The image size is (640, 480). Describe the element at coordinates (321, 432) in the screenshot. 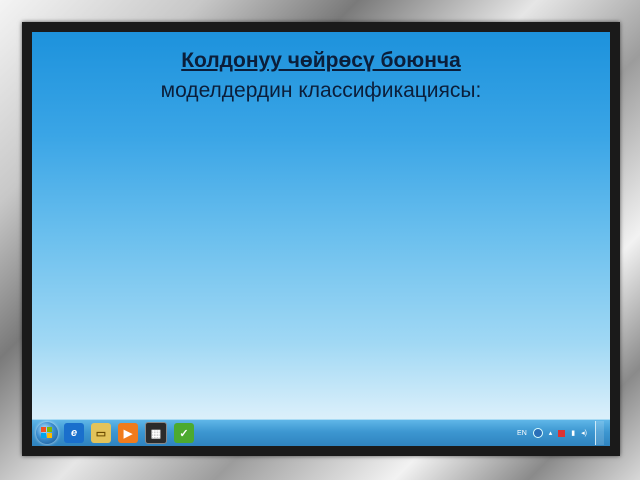

I see `taskbar: e ▭ ▶ ▦ ✓ EN ▴ ▮ ◂)` at that location.